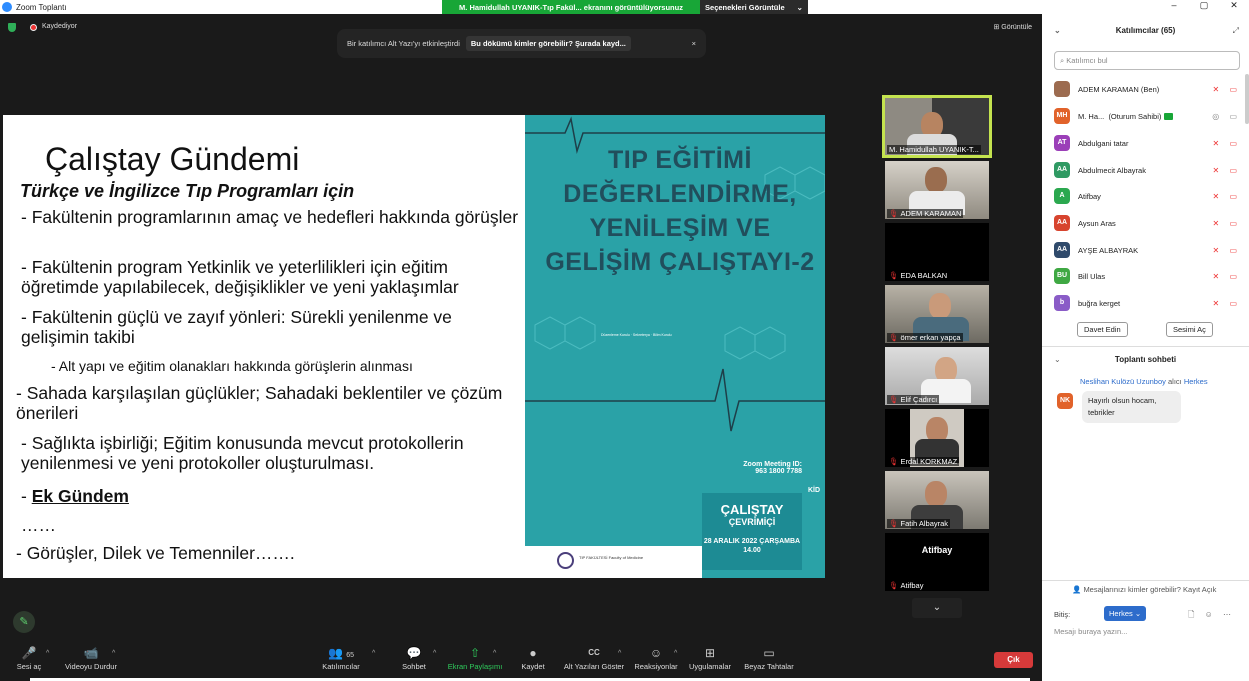 This screenshot has width=1249, height=681. What do you see at coordinates (923, 461) in the screenshot?
I see `participant-name: 🎙 Erdal KORKMAZ` at bounding box center [923, 461].